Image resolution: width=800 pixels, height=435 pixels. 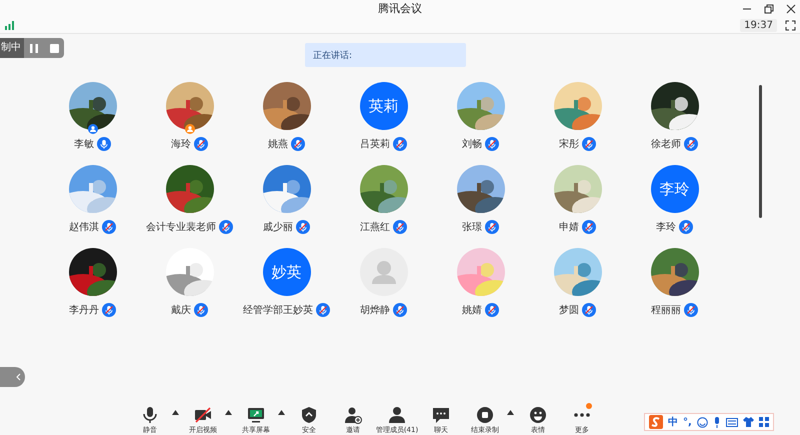 I want to click on participant-name: 申婧, so click(x=569, y=227).